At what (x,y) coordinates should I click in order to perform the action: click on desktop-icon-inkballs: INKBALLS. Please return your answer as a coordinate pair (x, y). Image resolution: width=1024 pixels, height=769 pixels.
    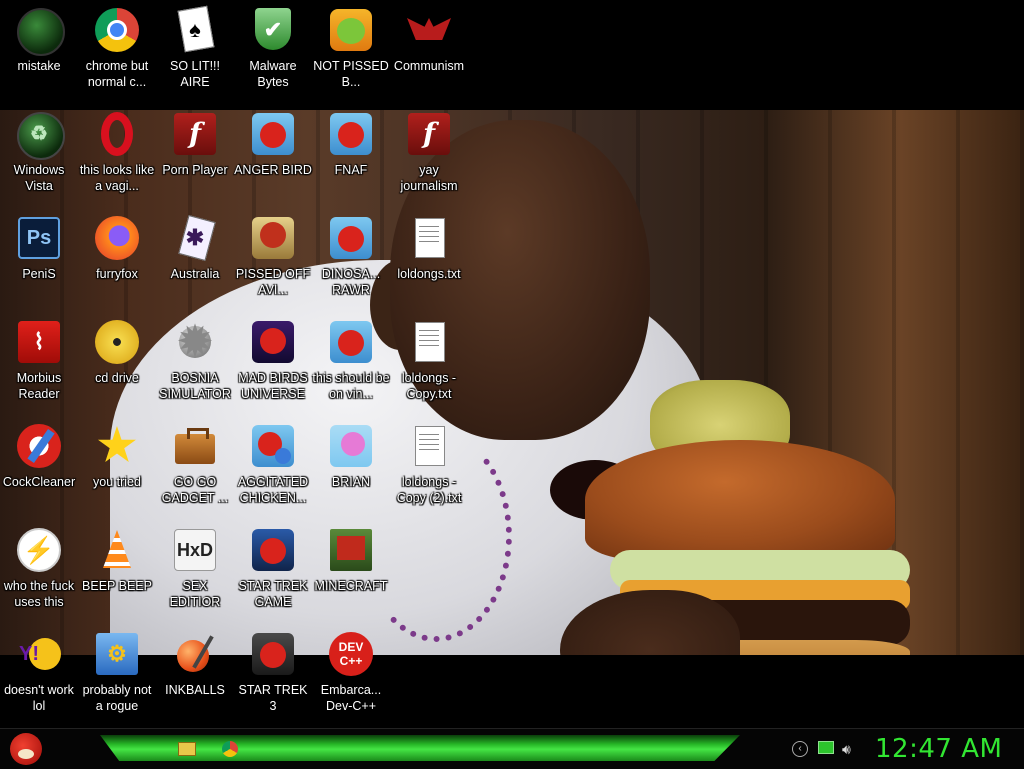
    Looking at the image, I should click on (195, 679).